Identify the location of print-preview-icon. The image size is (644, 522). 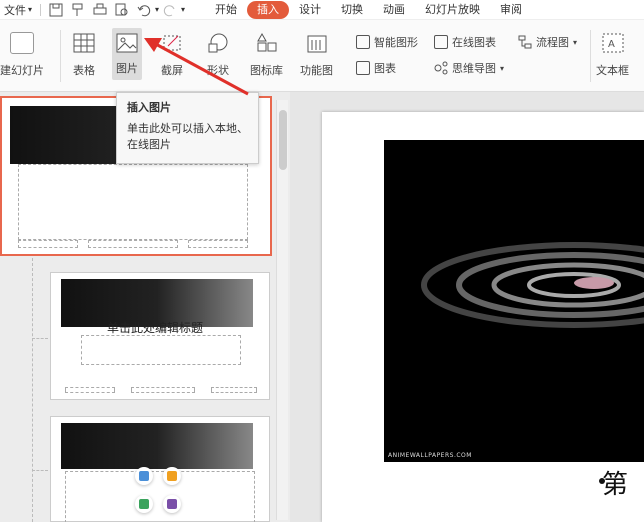
(122, 10).